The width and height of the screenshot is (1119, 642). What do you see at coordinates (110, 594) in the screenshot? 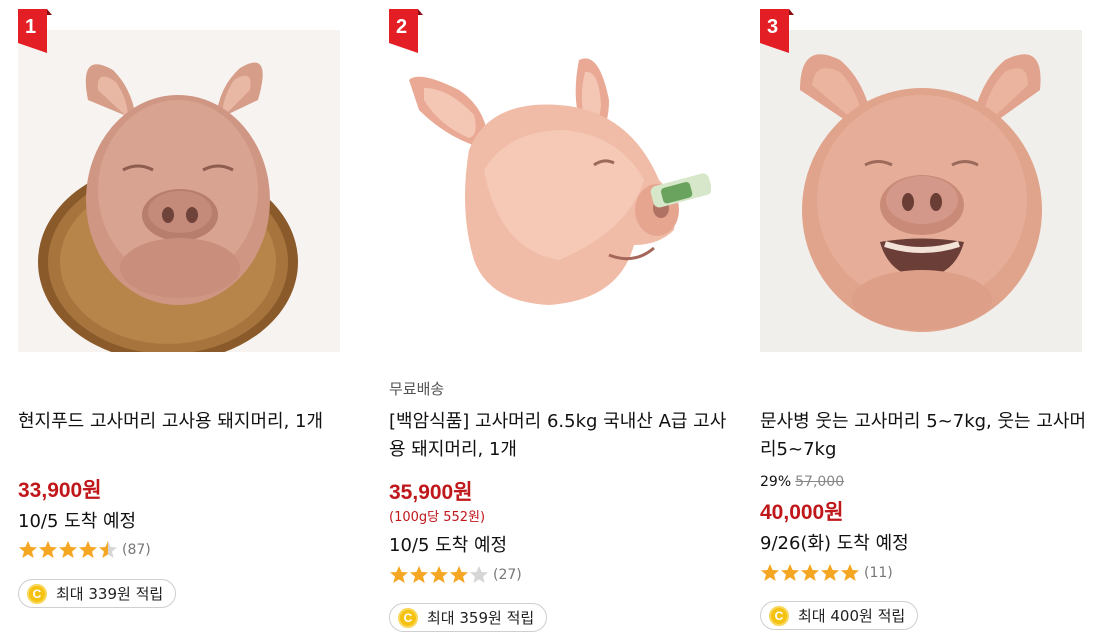
I see `reward-label: 최대 339원 적립` at bounding box center [110, 594].